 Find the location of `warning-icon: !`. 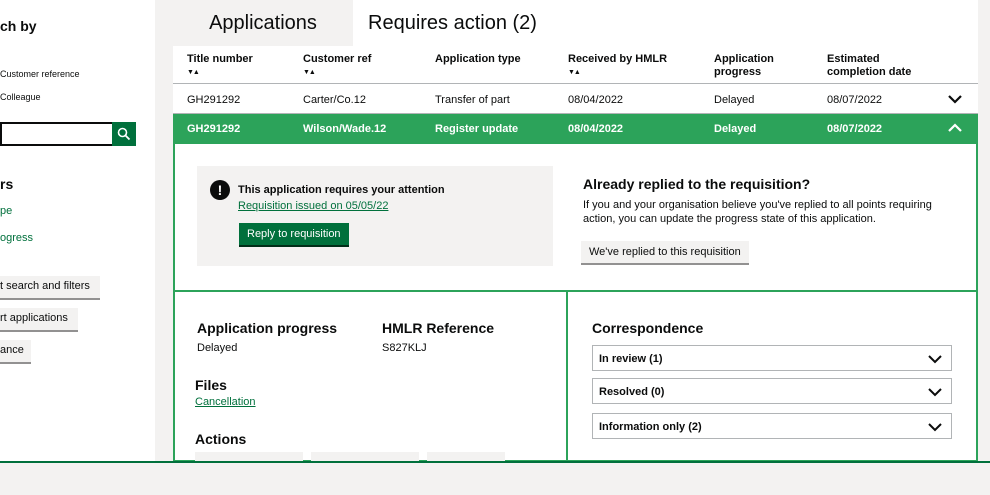

warning-icon: ! is located at coordinates (220, 190).